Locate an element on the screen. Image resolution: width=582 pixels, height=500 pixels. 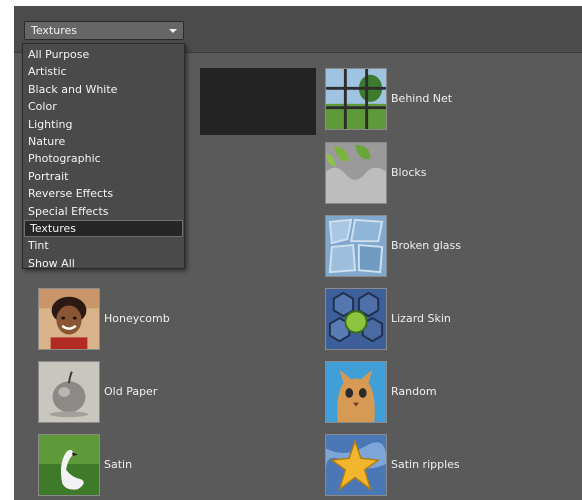
effect-label: Lizard Skin is located at coordinates (421, 318).